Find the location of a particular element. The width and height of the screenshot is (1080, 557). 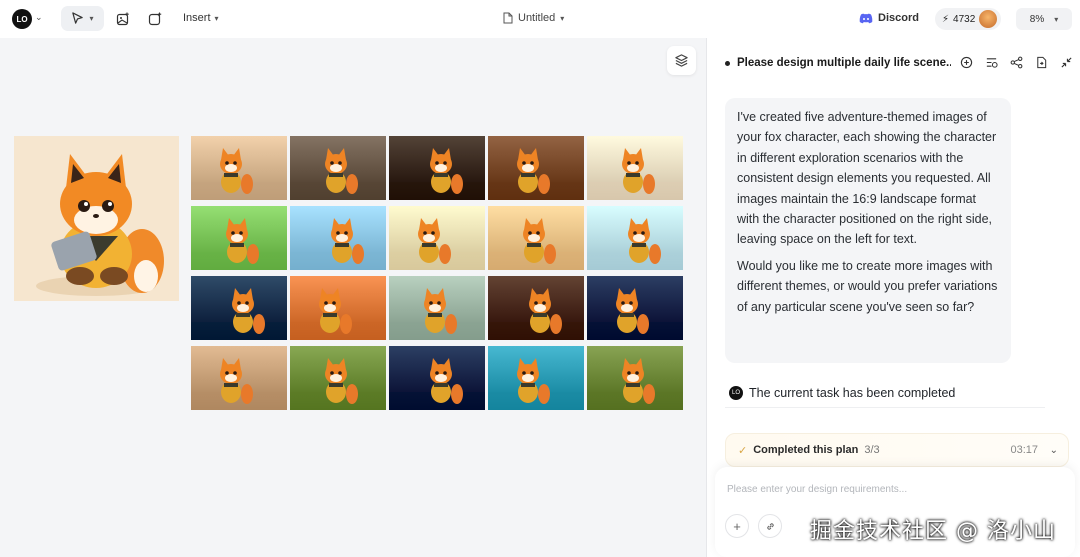

lightning-icon: ⚡ is located at coordinates (946, 19).